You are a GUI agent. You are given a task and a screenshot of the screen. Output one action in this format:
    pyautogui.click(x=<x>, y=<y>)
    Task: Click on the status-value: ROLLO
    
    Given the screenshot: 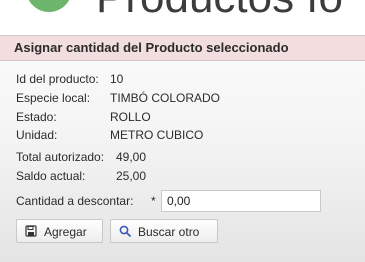 What is the action you would take?
    pyautogui.click(x=130, y=117)
    